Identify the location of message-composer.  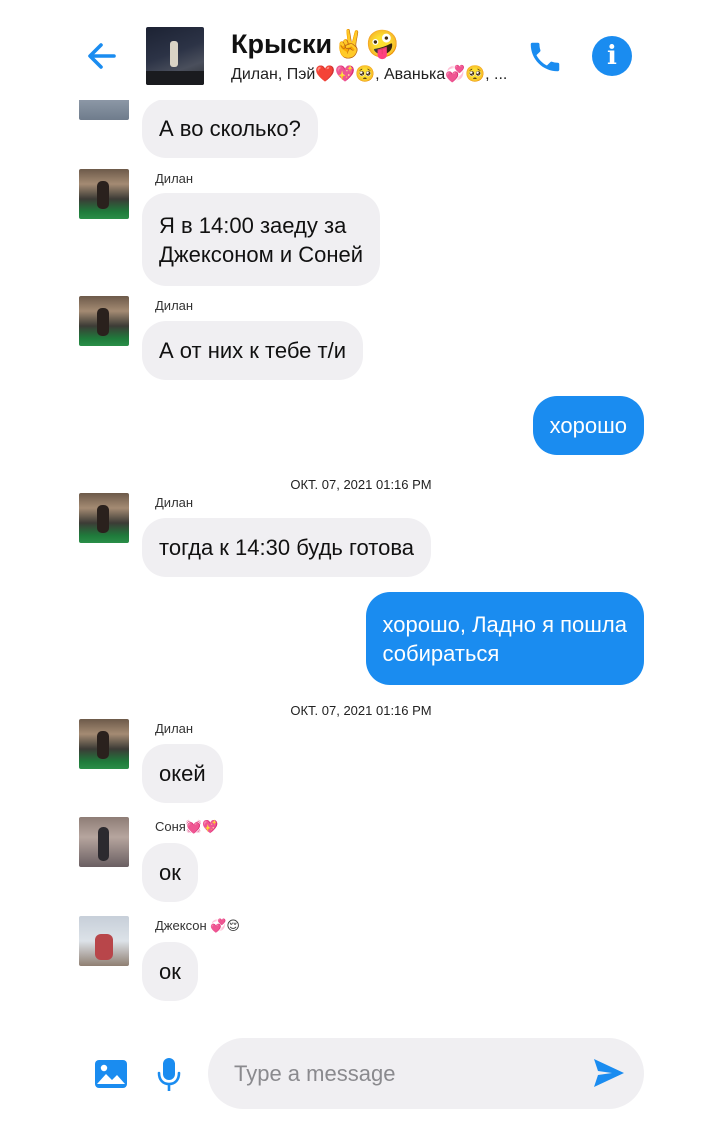
(360, 1082).